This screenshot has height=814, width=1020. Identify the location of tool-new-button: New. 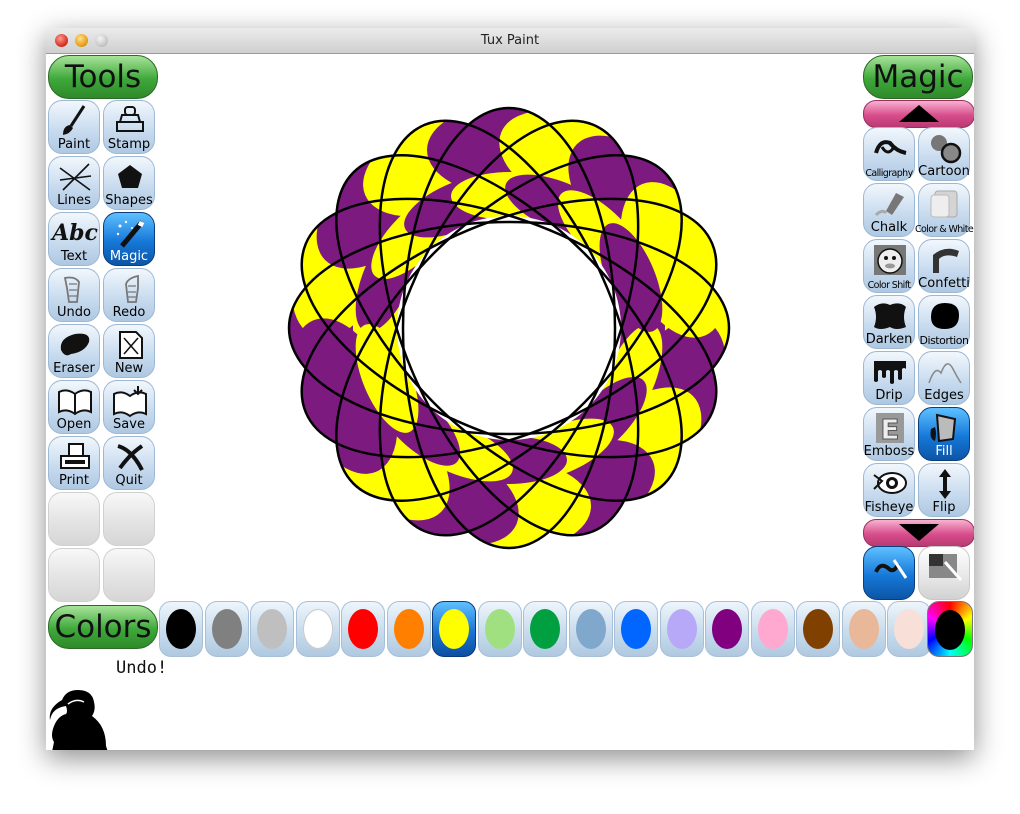
(129, 351).